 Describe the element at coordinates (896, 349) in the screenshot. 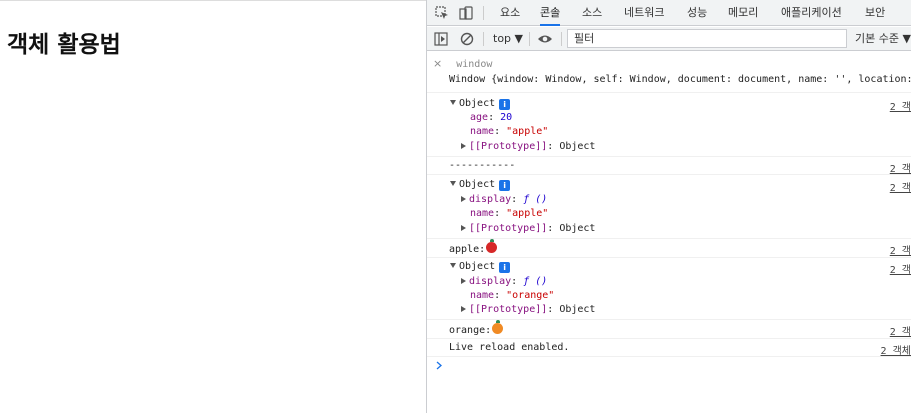

I see `source-link: 2 객체` at that location.